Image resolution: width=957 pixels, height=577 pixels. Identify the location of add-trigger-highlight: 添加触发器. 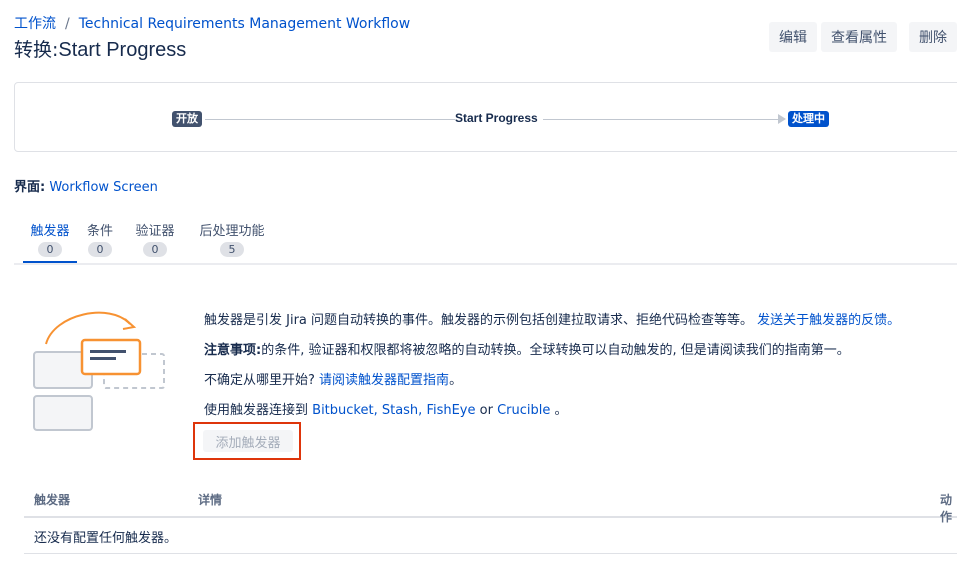
(247, 441).